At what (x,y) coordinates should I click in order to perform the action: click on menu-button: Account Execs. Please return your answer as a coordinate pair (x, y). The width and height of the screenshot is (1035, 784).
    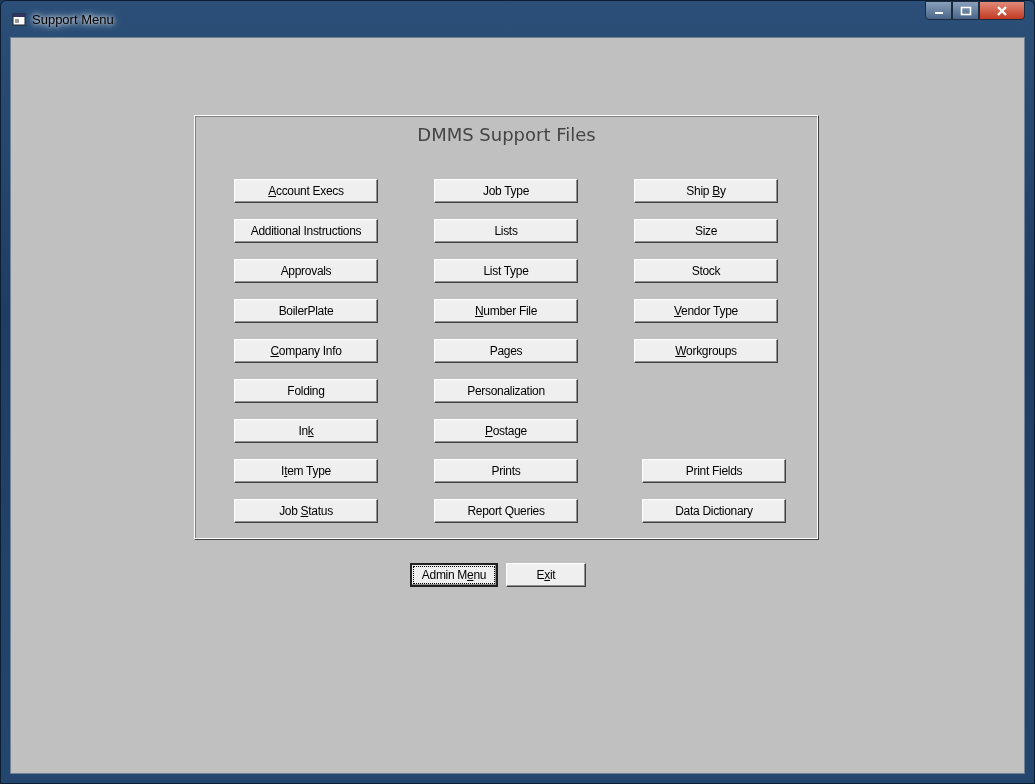
    Looking at the image, I should click on (306, 191).